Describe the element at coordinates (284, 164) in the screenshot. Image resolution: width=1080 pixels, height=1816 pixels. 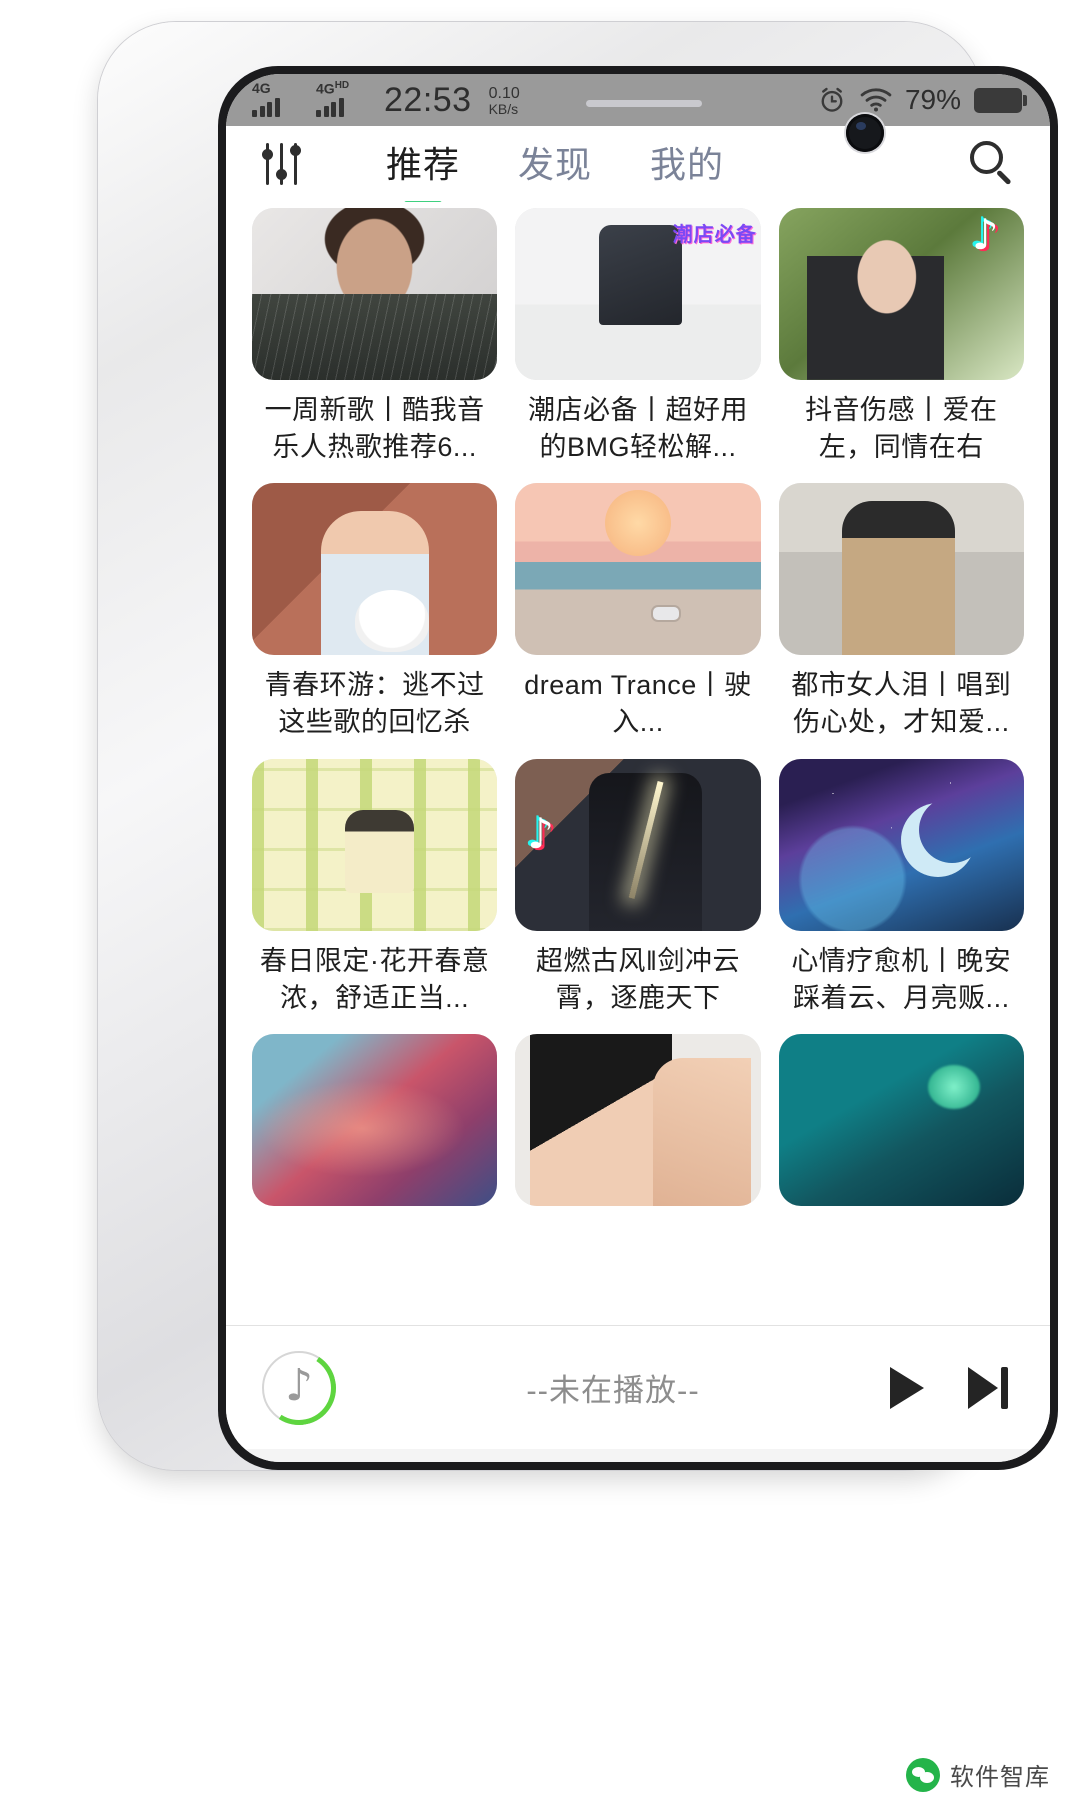
I see `equalizer-icon` at that location.